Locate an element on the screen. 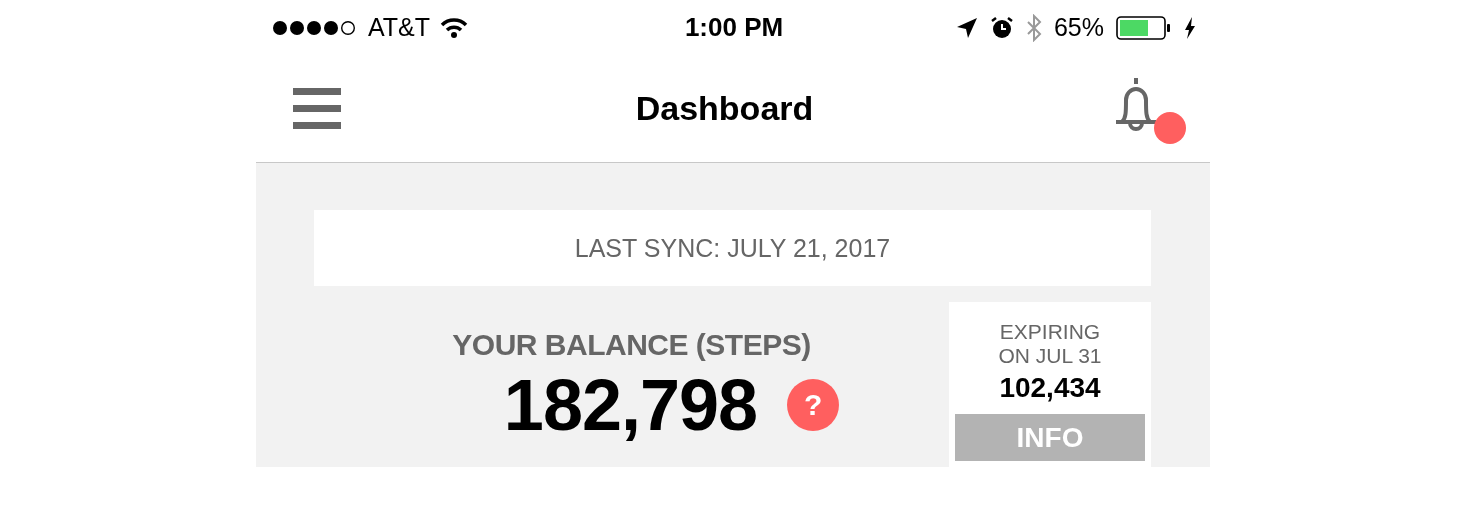 This screenshot has height=532, width=1466. info-button: INFO is located at coordinates (1050, 437).